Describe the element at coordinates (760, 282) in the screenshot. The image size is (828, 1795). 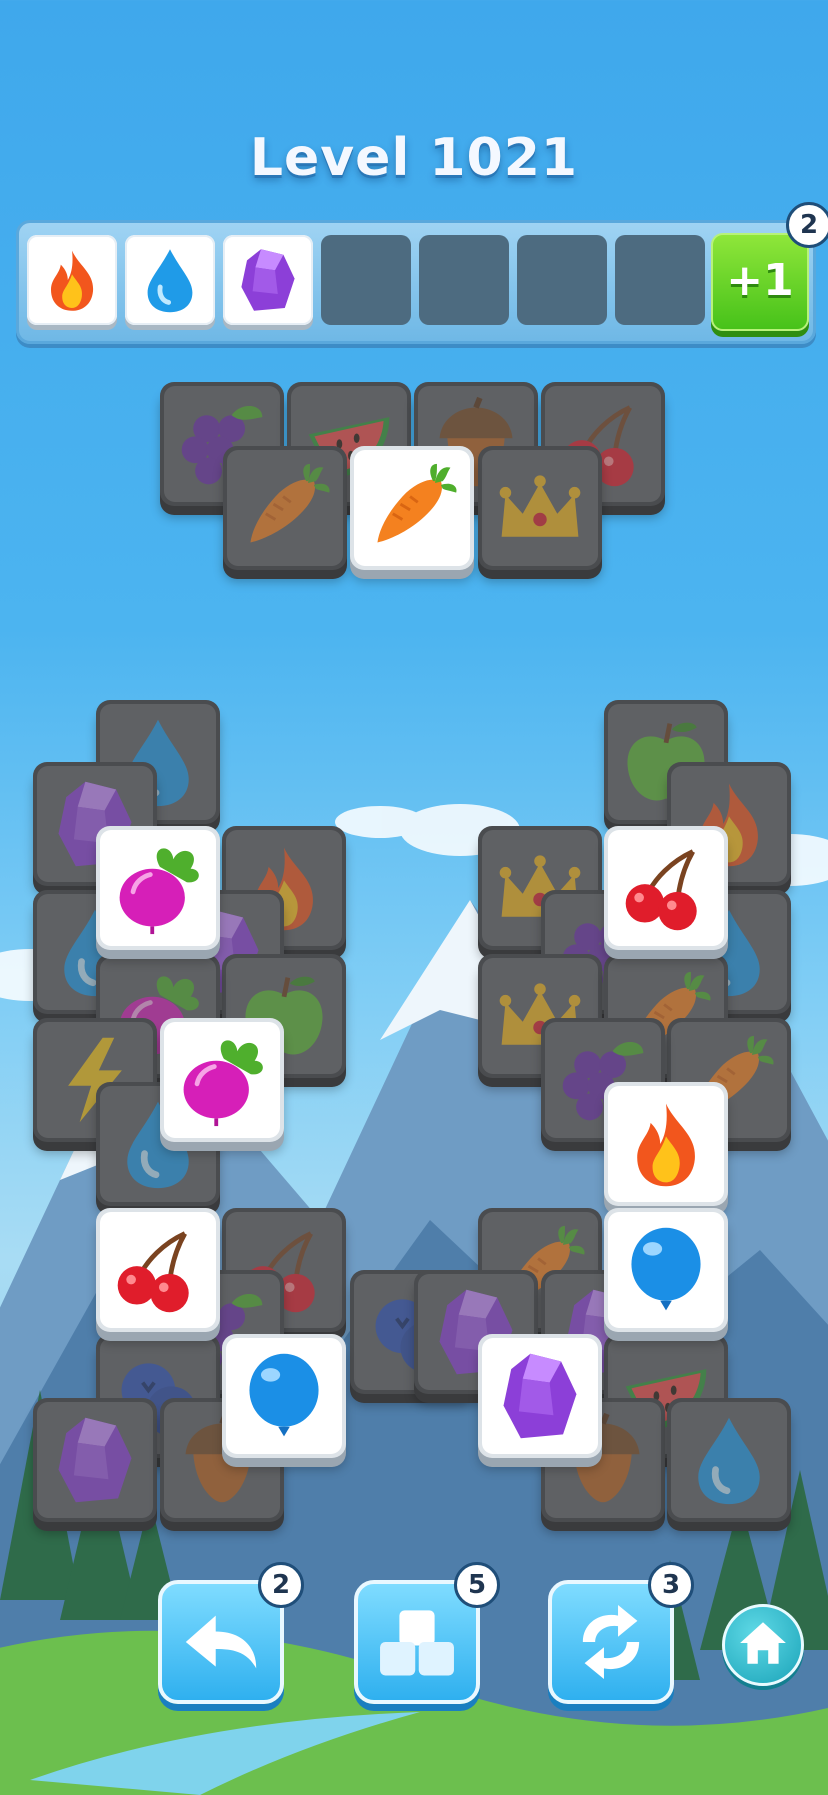
I see `extra-slot-button: +1` at that location.